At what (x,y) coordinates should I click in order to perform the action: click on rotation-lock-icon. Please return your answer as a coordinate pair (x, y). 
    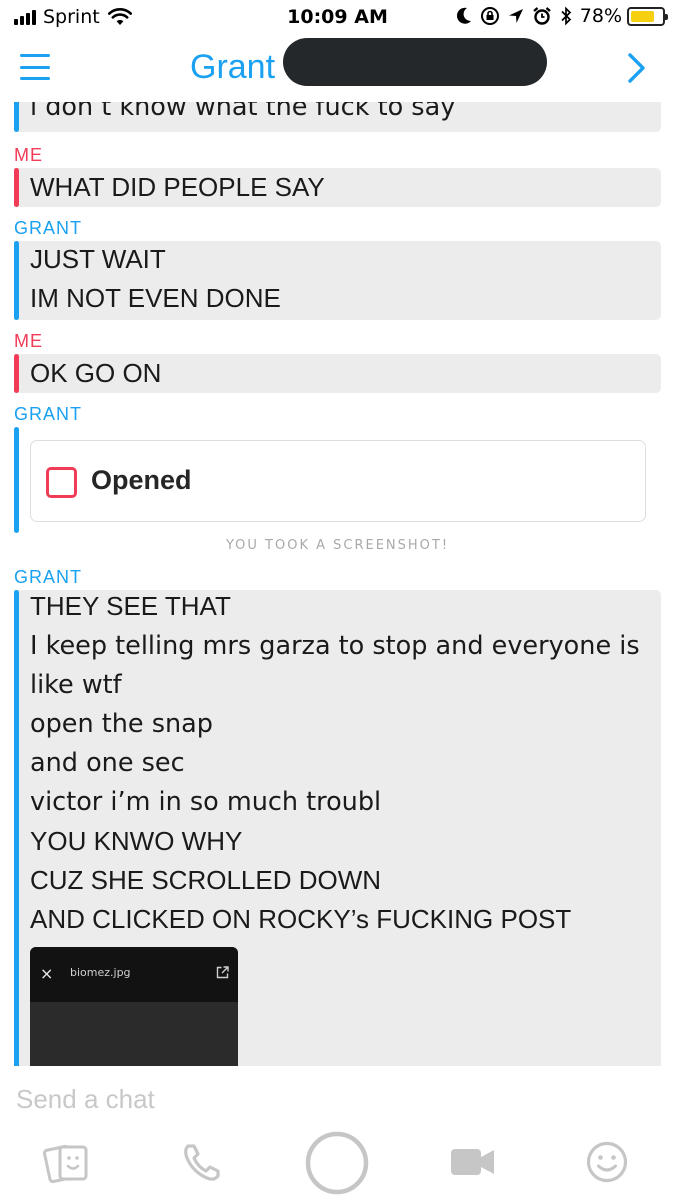
    Looking at the image, I should click on (490, 16).